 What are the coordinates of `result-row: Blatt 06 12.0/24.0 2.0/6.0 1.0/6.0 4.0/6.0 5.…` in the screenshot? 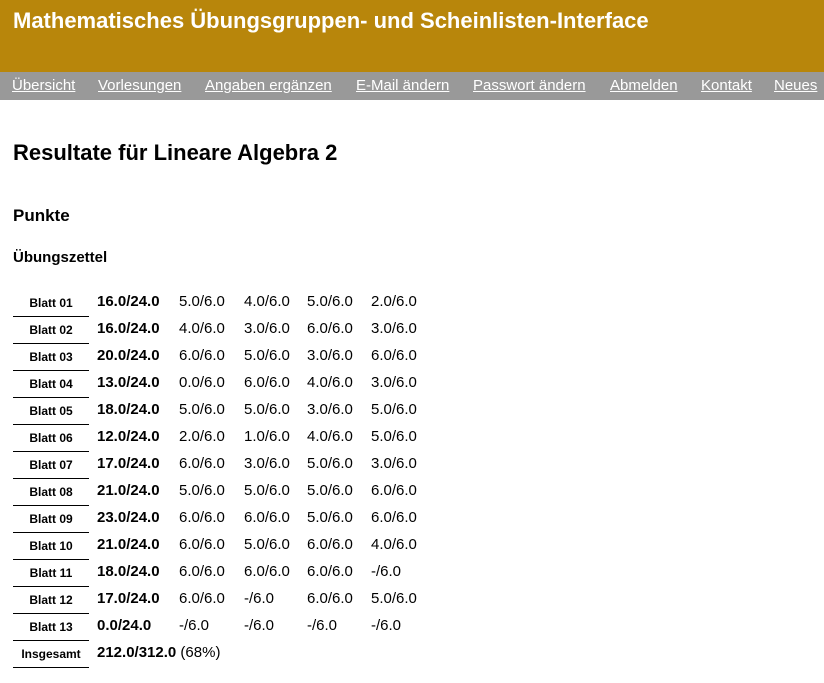 It's located at (223, 438).